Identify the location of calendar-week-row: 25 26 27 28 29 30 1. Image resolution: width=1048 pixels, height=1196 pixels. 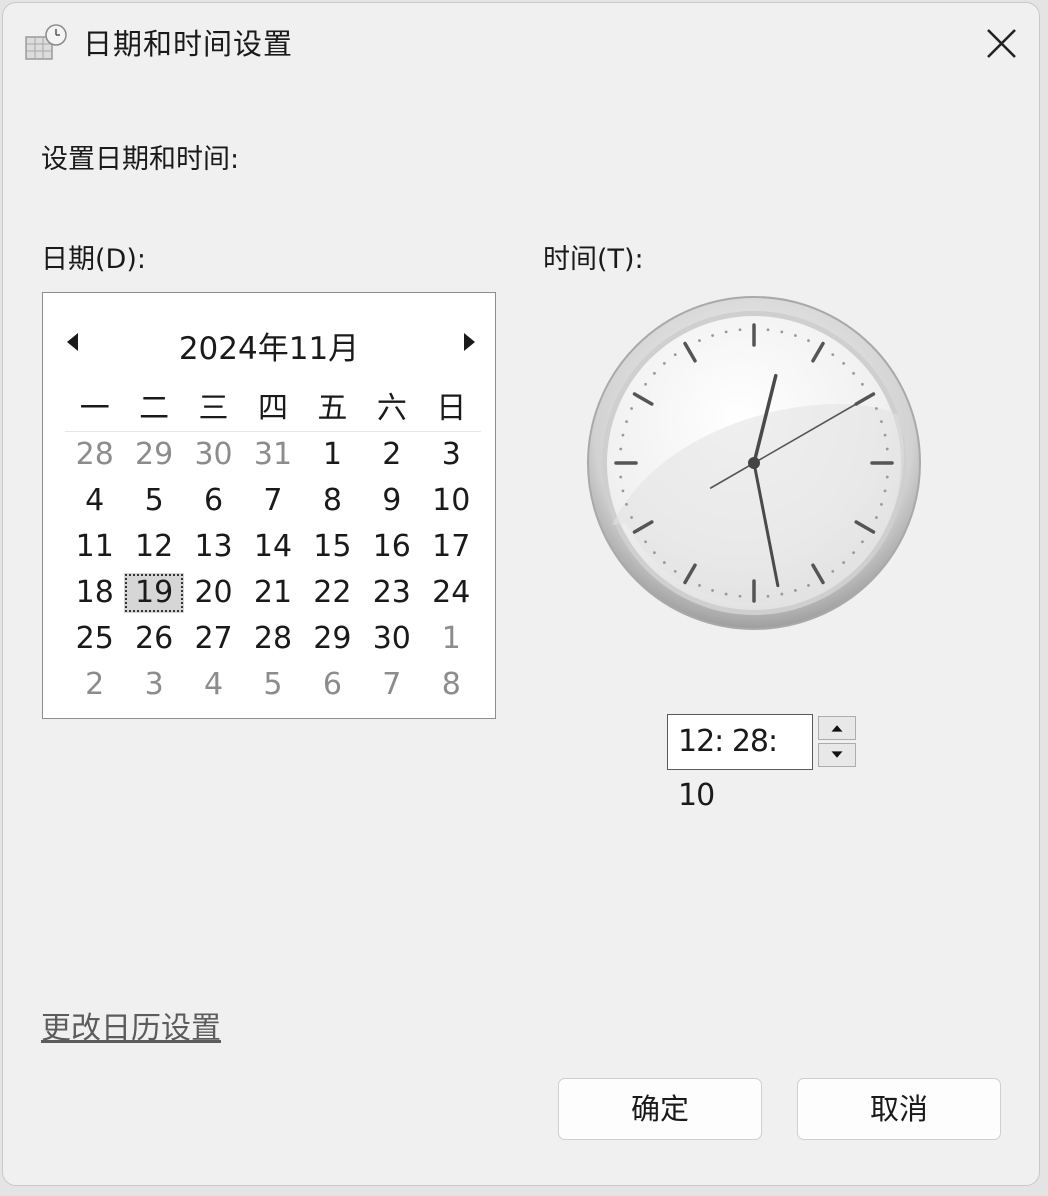
(273, 639).